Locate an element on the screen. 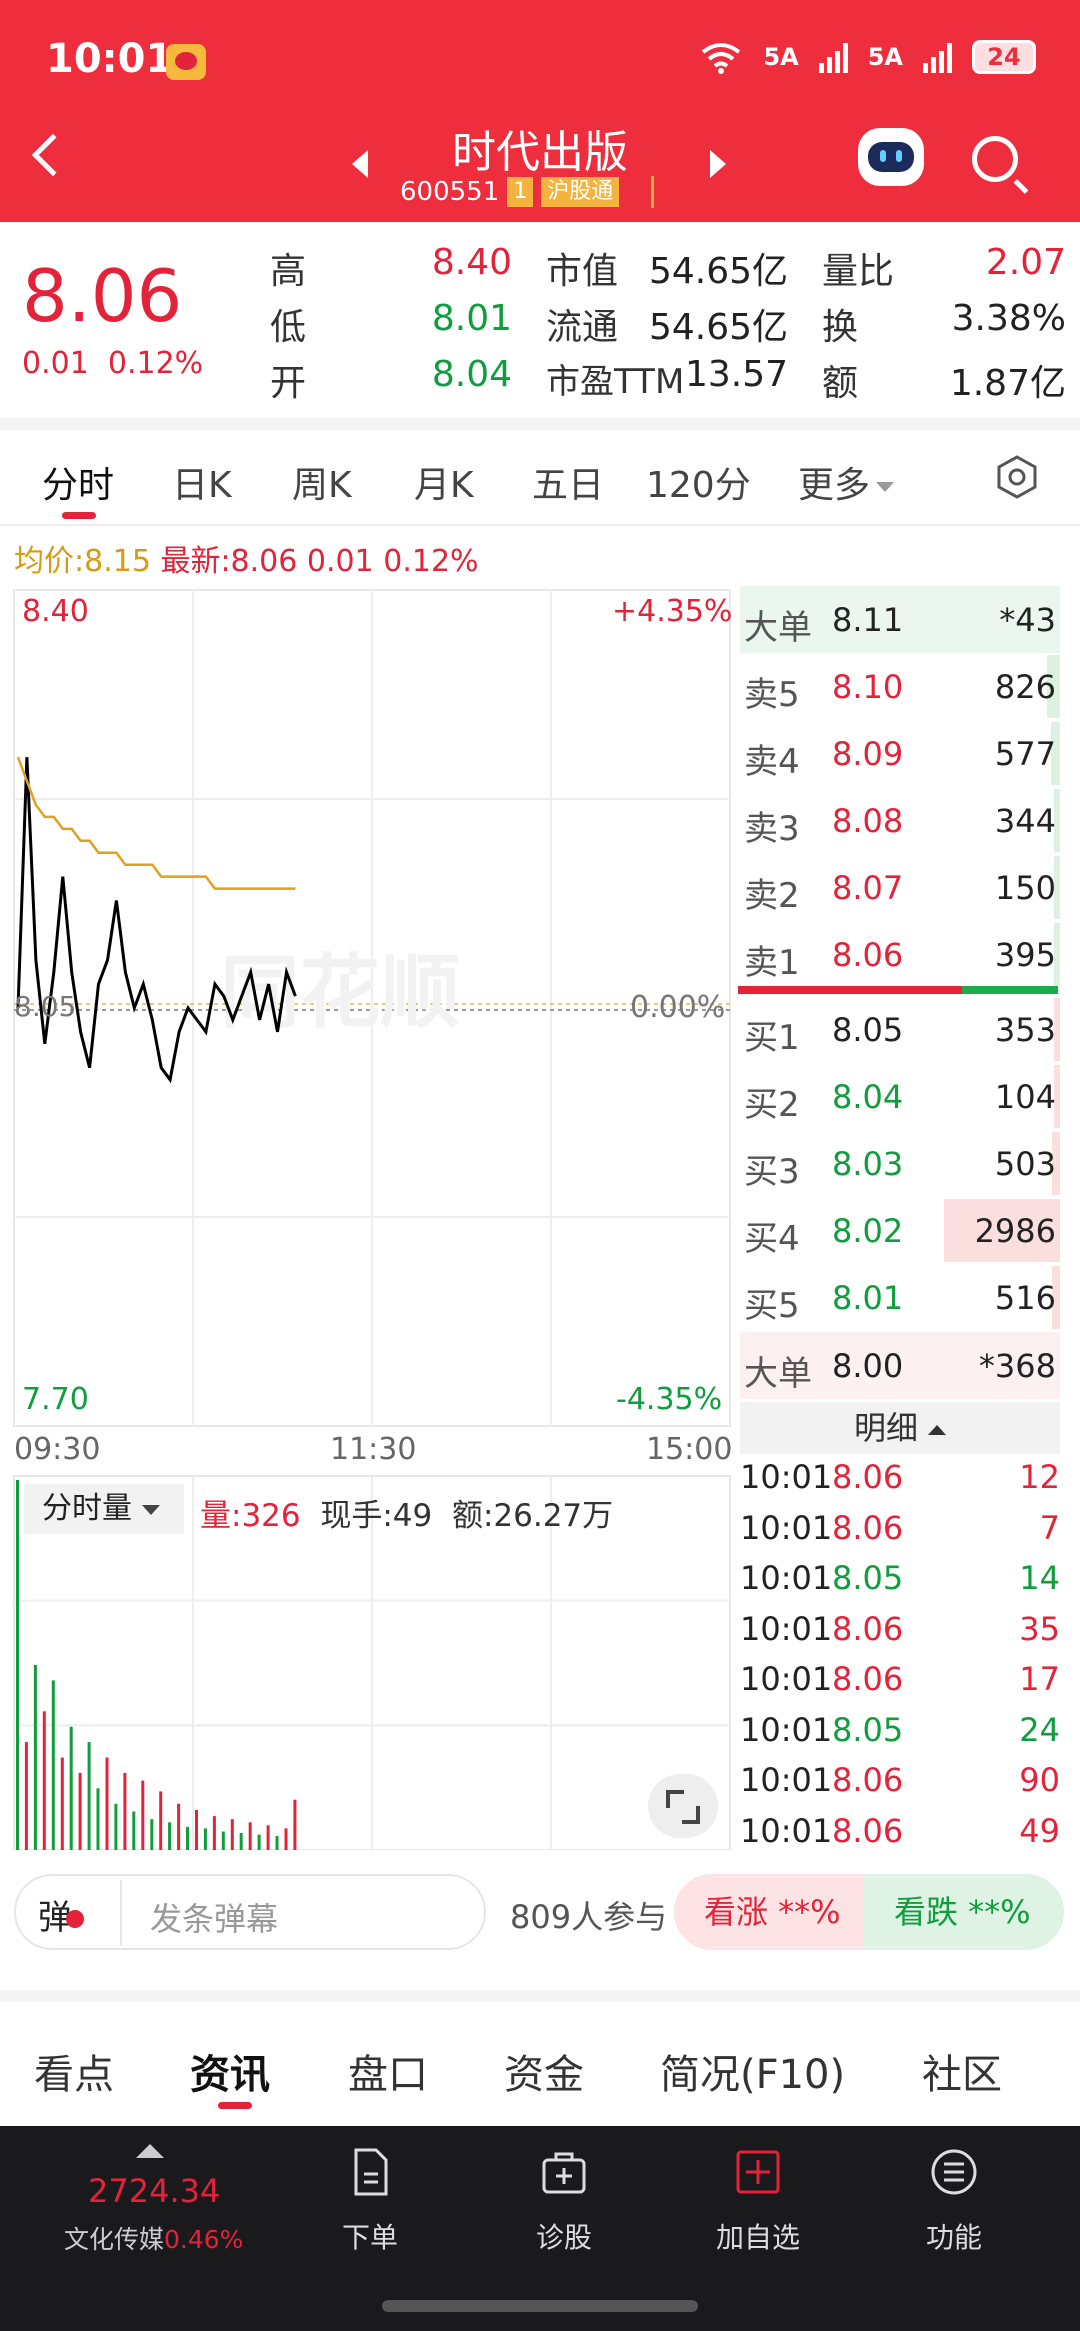  bearish-vote-button: 看跌 **% is located at coordinates (964, 1912).